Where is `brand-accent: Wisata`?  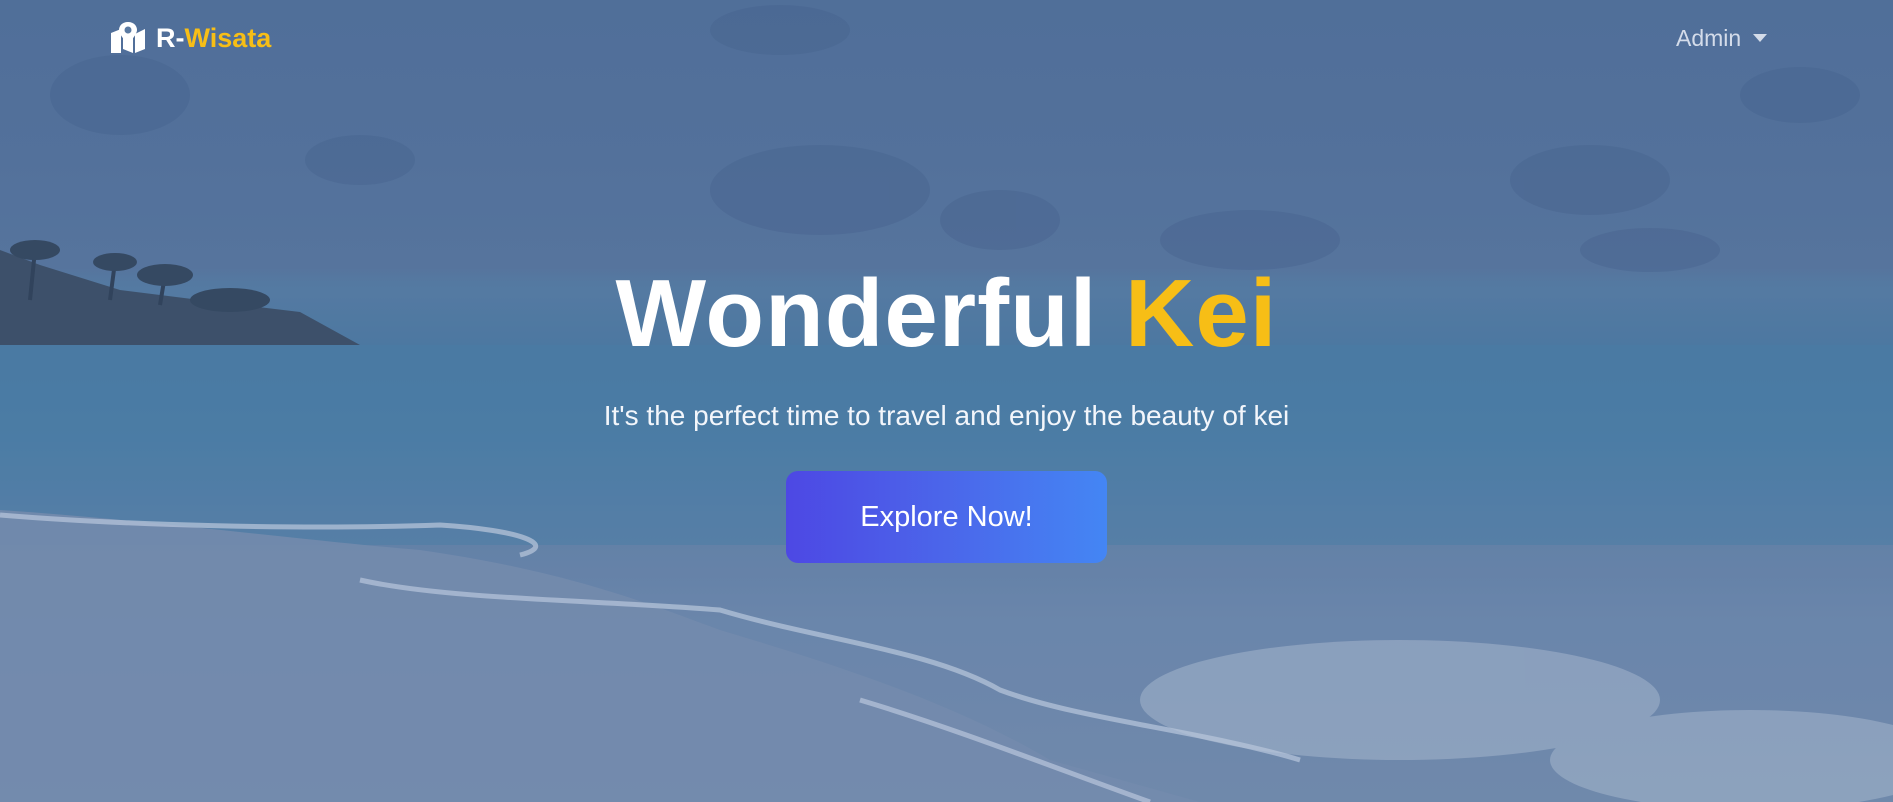
brand-accent: Wisata is located at coordinates (228, 37).